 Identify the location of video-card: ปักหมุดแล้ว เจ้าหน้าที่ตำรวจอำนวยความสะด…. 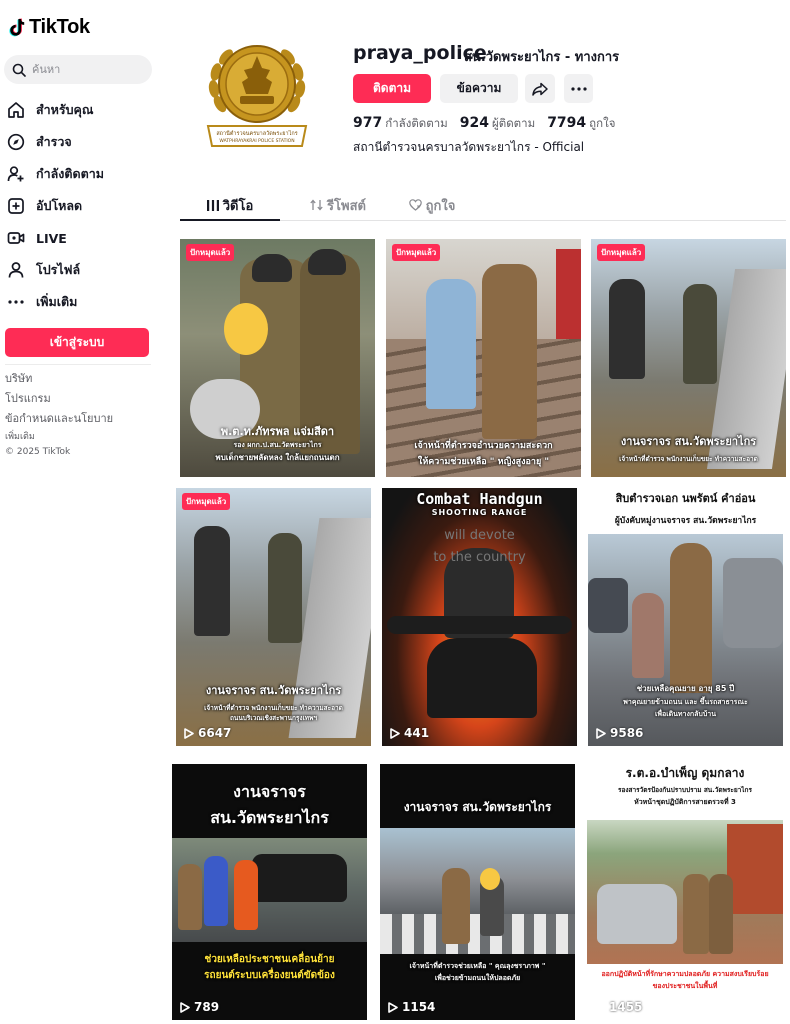
(483, 358).